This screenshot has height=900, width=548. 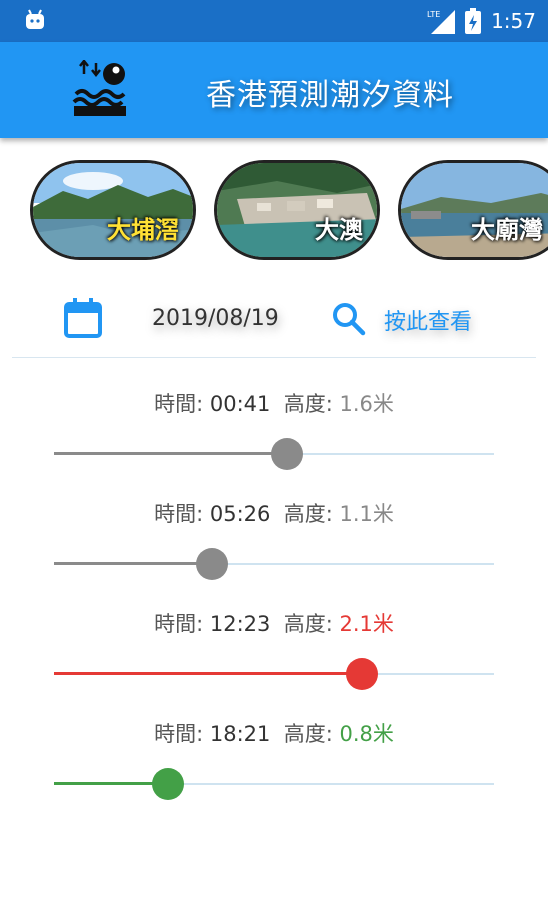 What do you see at coordinates (240, 624) in the screenshot?
I see `tide-time: 12:23` at bounding box center [240, 624].